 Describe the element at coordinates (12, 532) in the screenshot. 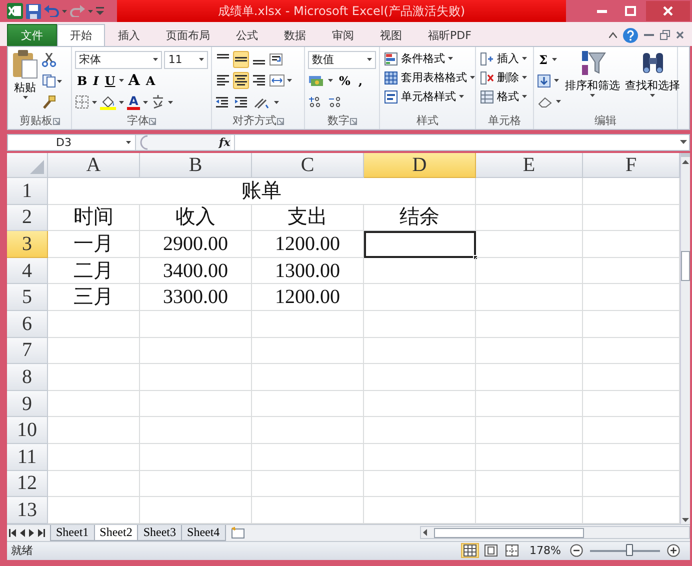

I see `first-sheet-icon` at that location.